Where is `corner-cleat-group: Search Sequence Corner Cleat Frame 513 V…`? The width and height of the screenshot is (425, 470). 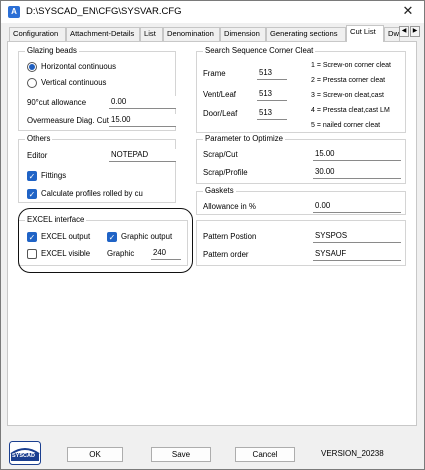
corner-cleat-group: Search Sequence Corner Cleat Frame 513 V… is located at coordinates (301, 89).